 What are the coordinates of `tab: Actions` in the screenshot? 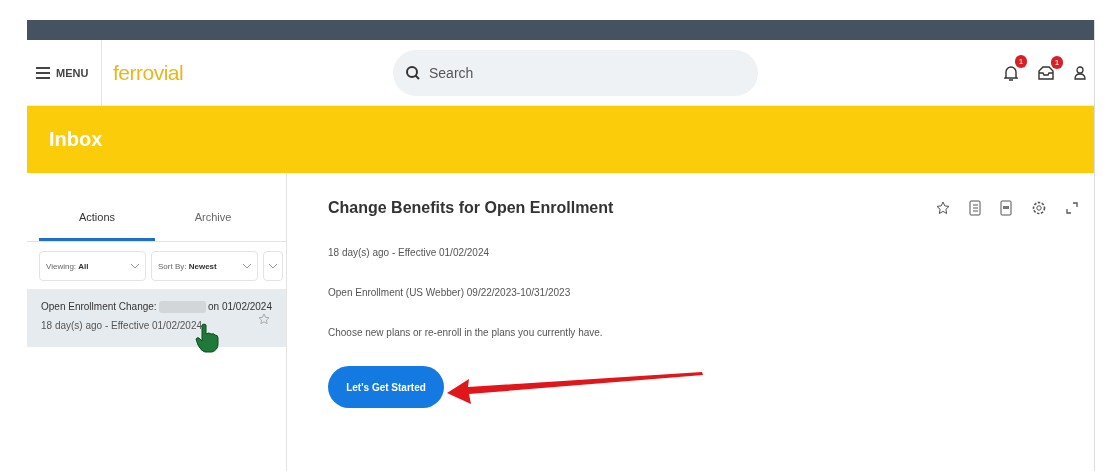 It's located at (97, 218).